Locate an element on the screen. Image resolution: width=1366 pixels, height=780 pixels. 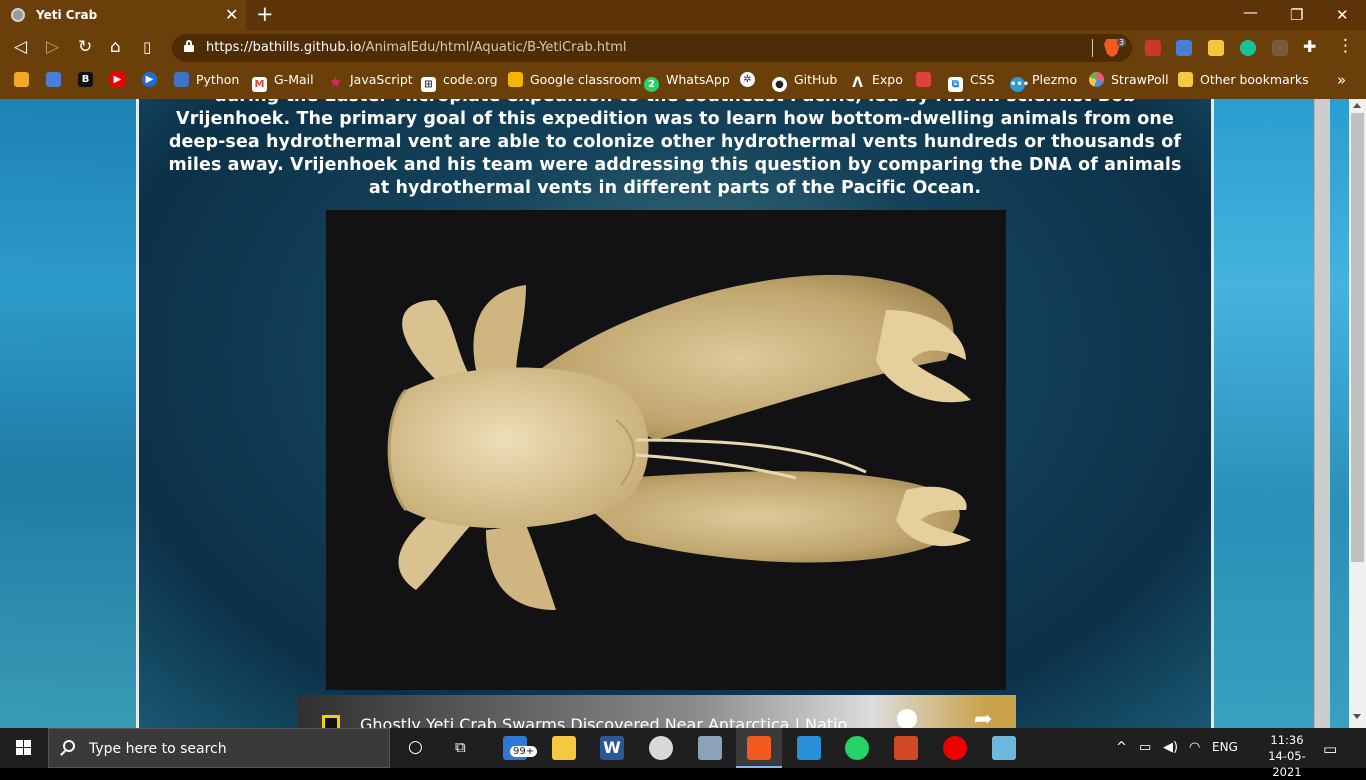
globe-icon is located at coordinates (18, 15).